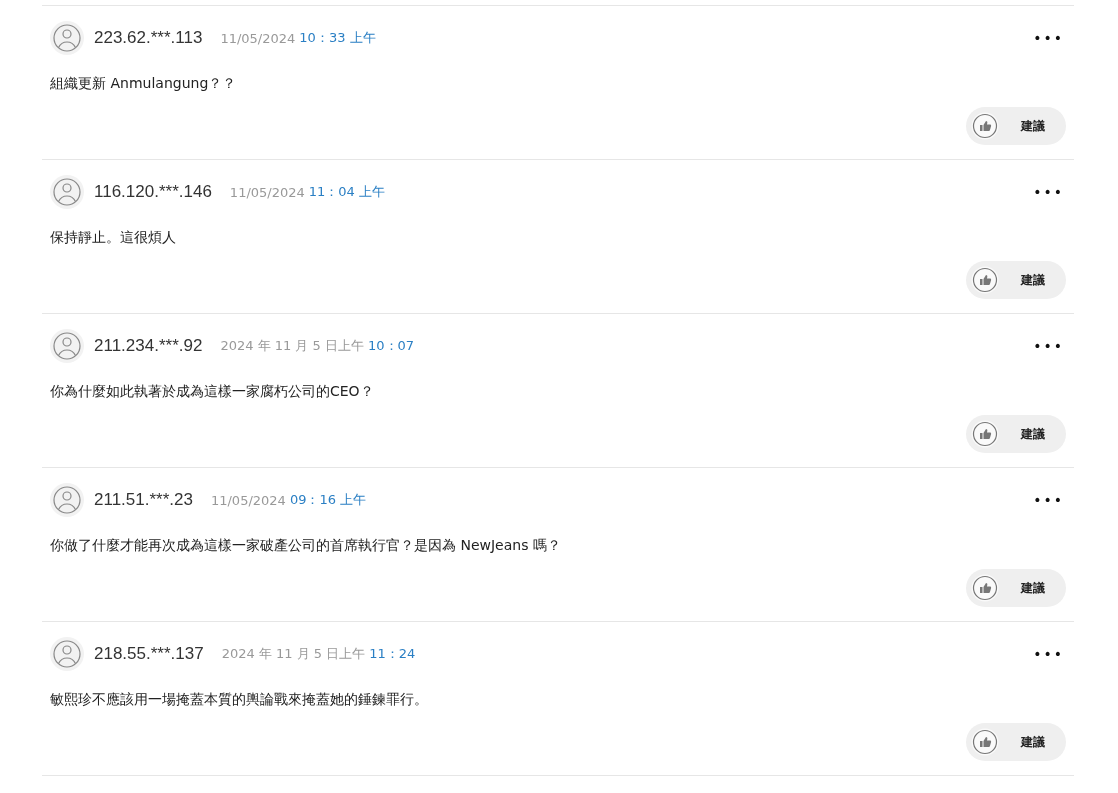 This screenshot has width=1118, height=793. What do you see at coordinates (212, 391) in the screenshot?
I see `comment-text: 你為什麼如此執著於成為這樣一家腐朽公司的CEO？` at bounding box center [212, 391].